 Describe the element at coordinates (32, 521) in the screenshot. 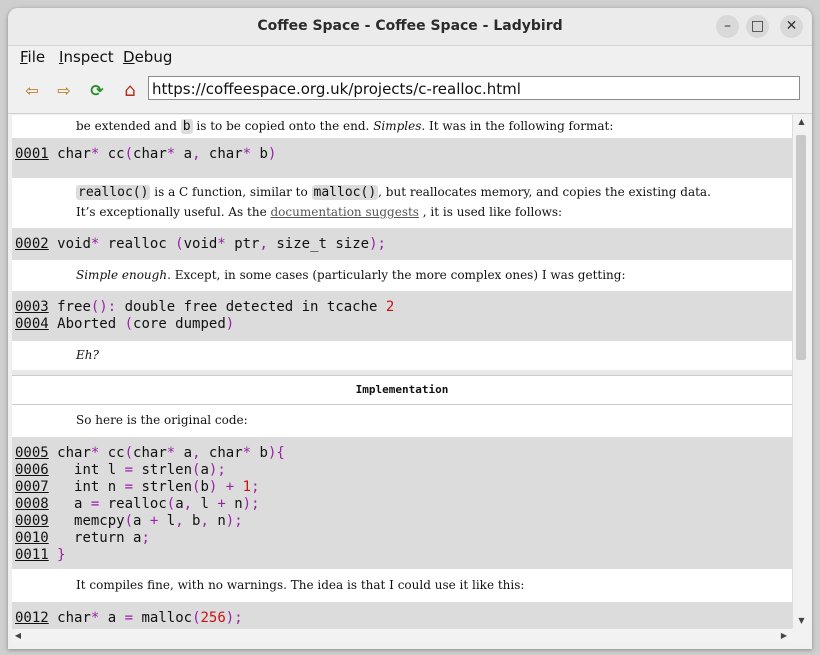

I see `line-number: 0009` at that location.